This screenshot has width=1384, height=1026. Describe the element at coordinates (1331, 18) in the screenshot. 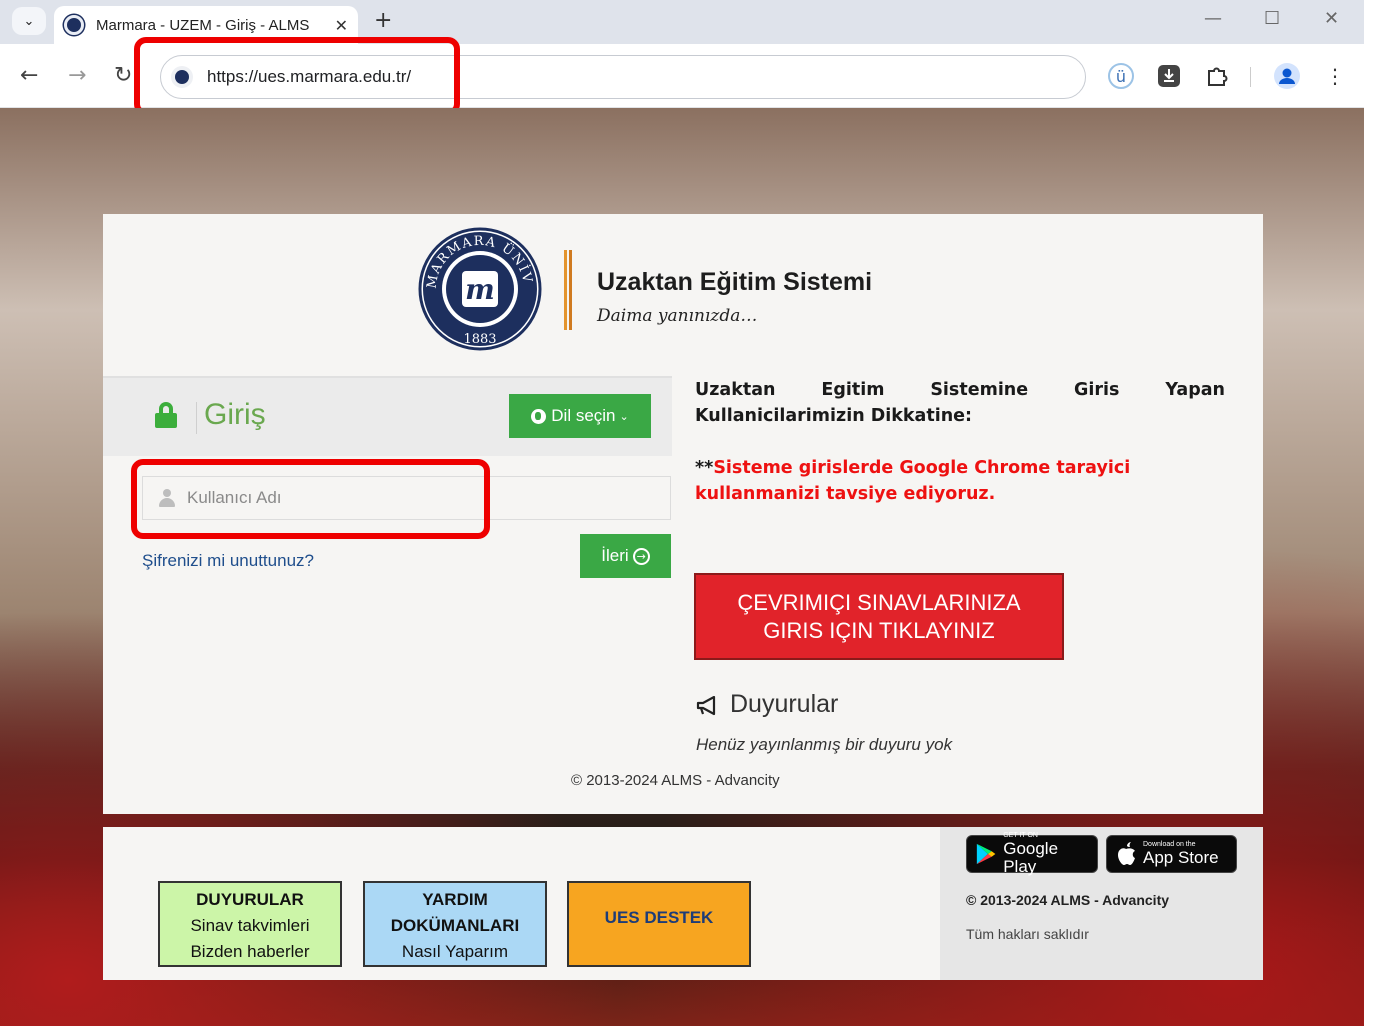

I see `close-window-button: ✕` at that location.